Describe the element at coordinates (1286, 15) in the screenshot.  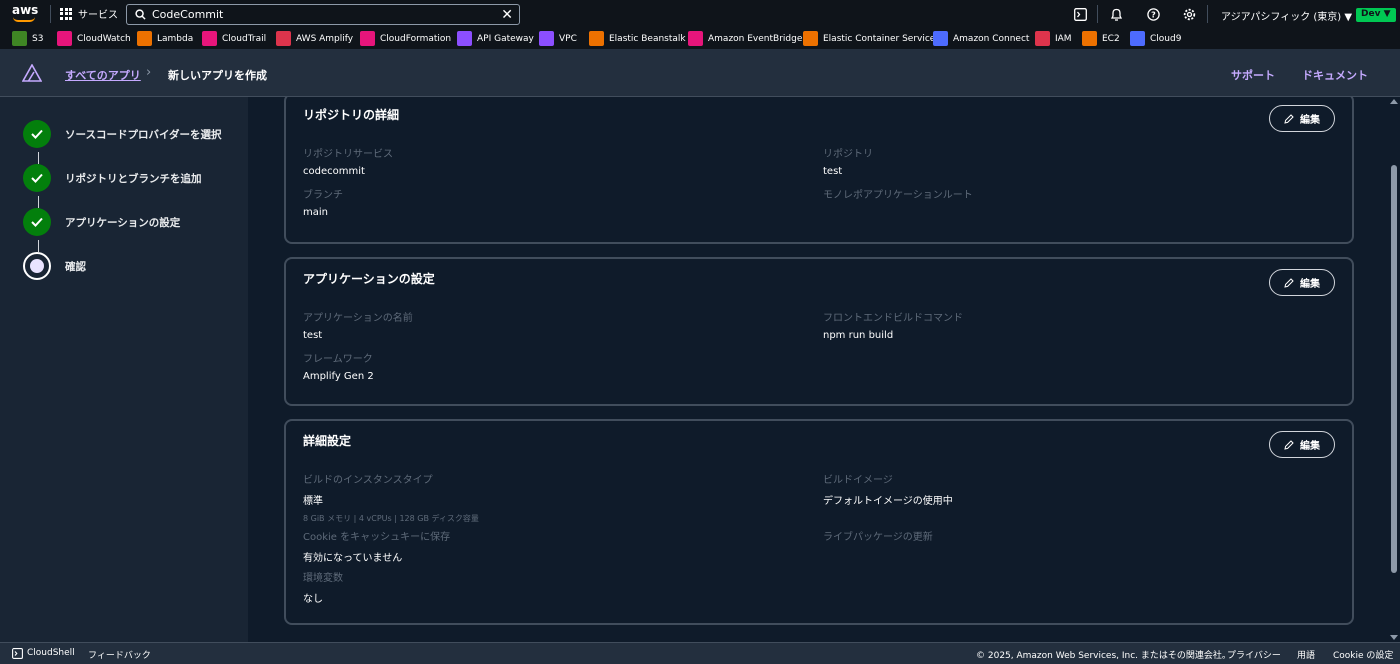
I see `region-selector: アジアパシフィック (東京) ▼` at that location.